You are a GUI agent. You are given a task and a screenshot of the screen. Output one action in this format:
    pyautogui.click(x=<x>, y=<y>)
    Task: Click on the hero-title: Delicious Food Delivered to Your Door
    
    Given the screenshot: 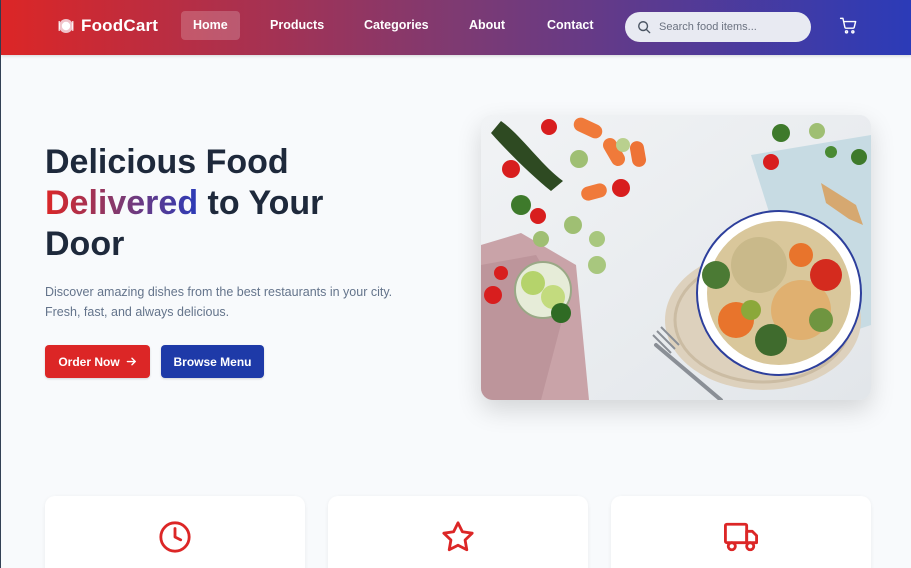 What is the action you would take?
    pyautogui.click(x=240, y=203)
    